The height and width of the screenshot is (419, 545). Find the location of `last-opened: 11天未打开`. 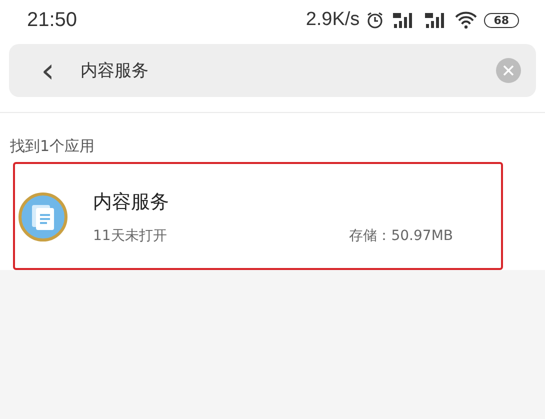

last-opened: 11天未打开 is located at coordinates (130, 236).